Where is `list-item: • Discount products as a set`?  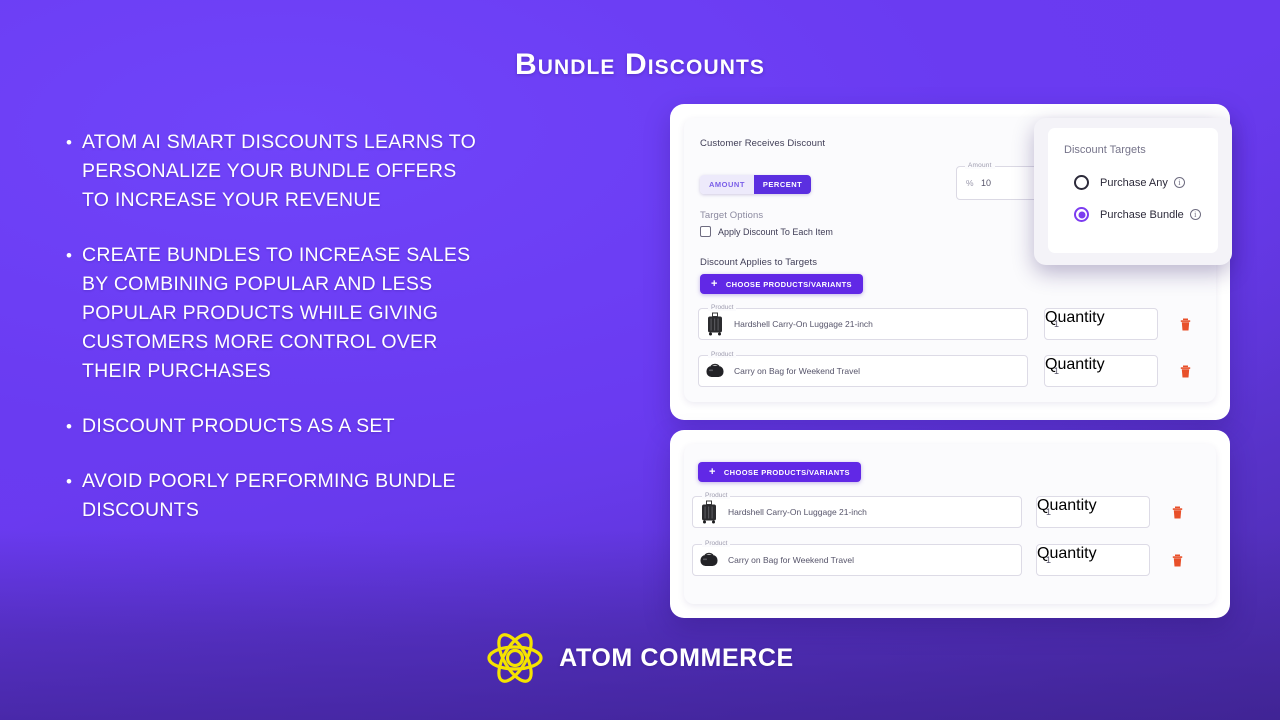 list-item: • Discount products as a set is located at coordinates (276, 426).